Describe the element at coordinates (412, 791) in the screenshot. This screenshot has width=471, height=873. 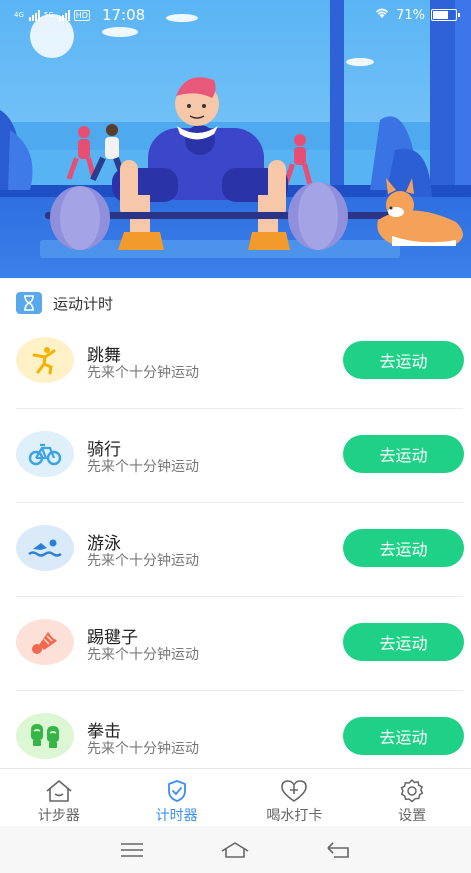
I see `gear-icon` at that location.